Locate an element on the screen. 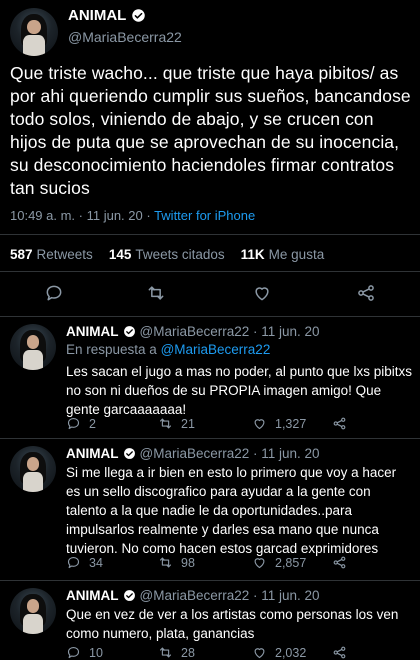 Image resolution: width=420 pixels, height=660 pixels. quotes-stat: 145 Tweets citados is located at coordinates (167, 254).